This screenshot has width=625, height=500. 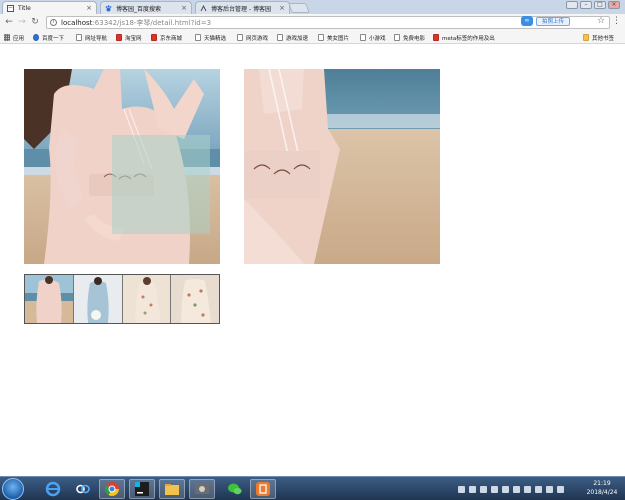 What do you see at coordinates (494, 489) in the screenshot?
I see `security-icon` at bounding box center [494, 489].